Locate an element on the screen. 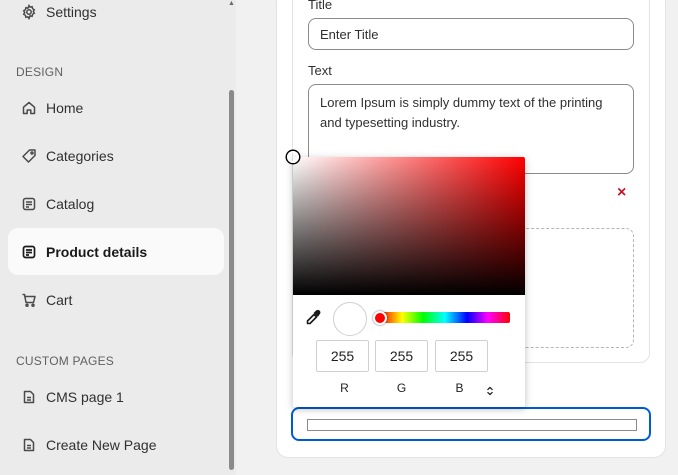  red-input: 255 is located at coordinates (342, 356).